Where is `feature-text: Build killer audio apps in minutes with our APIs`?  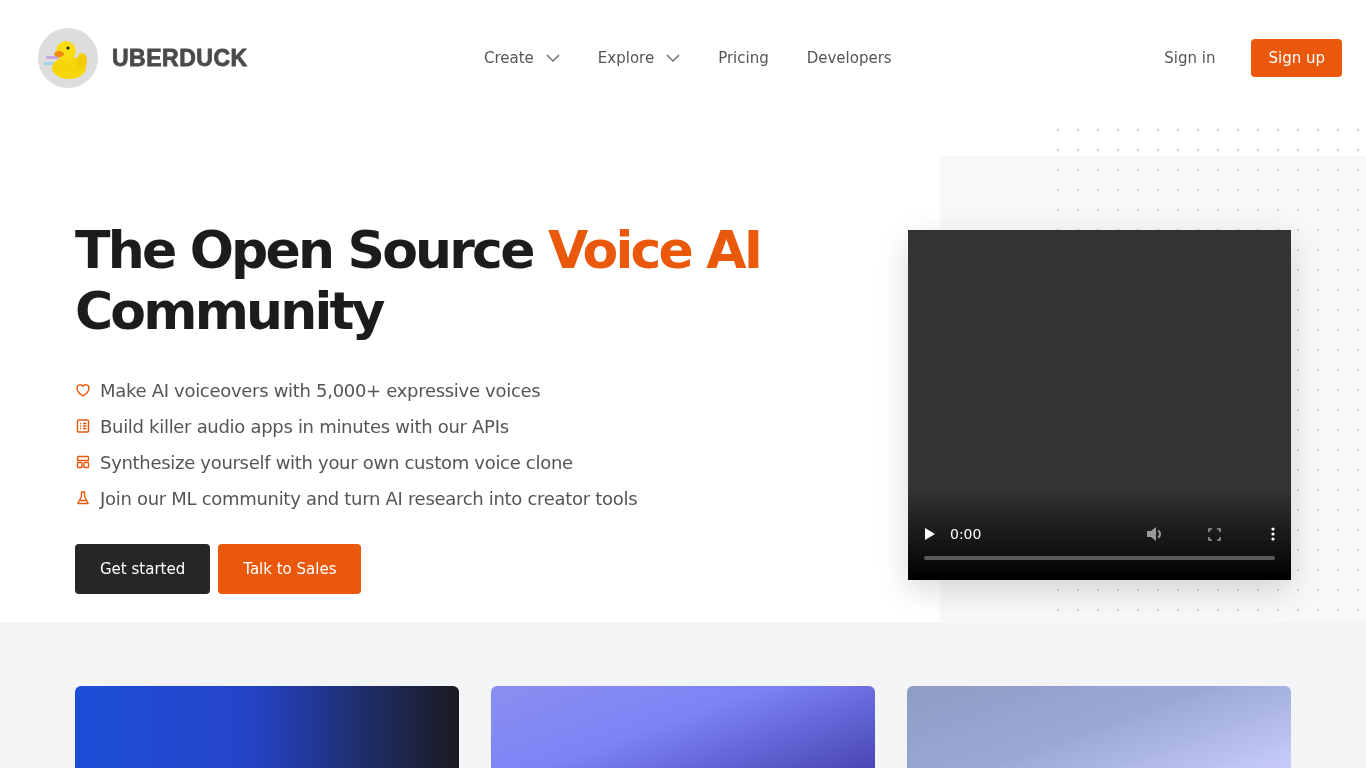 feature-text: Build killer audio apps in minutes with our APIs is located at coordinates (304, 426).